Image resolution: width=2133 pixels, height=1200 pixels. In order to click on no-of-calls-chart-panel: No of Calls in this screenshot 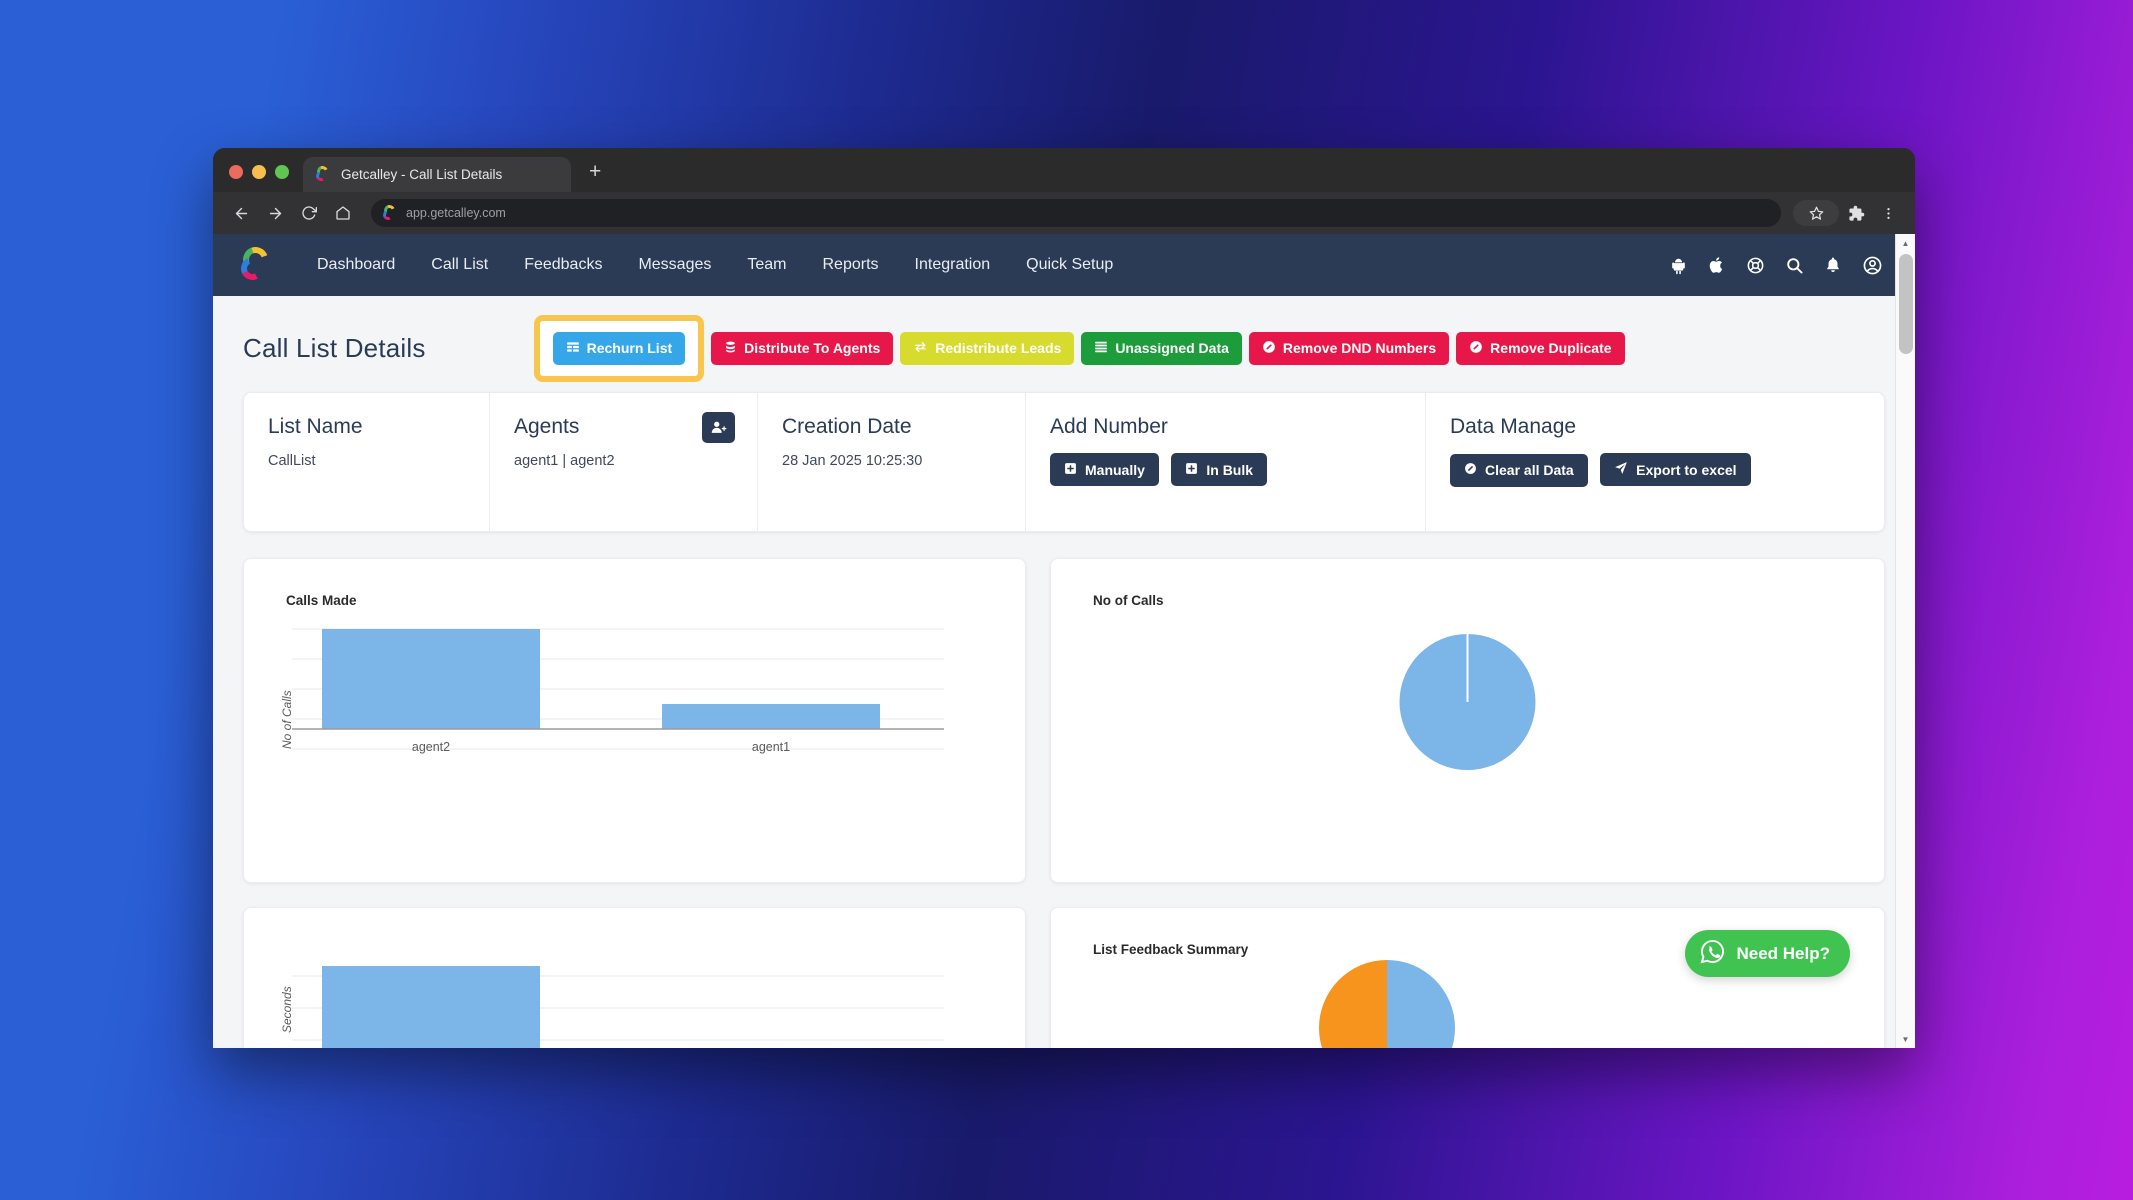, I will do `click(1467, 720)`.